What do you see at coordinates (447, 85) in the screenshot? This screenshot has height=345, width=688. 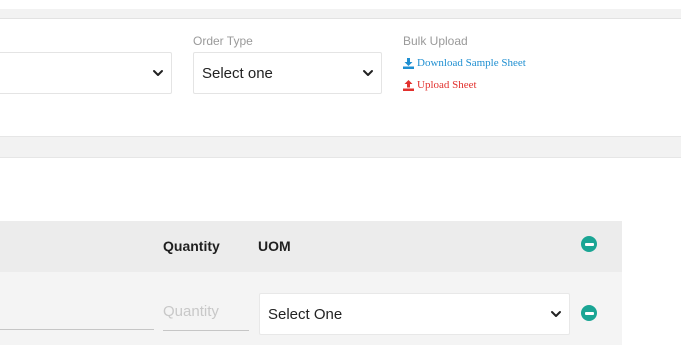 I see `upload-sheet-text: Upload Sheet` at bounding box center [447, 85].